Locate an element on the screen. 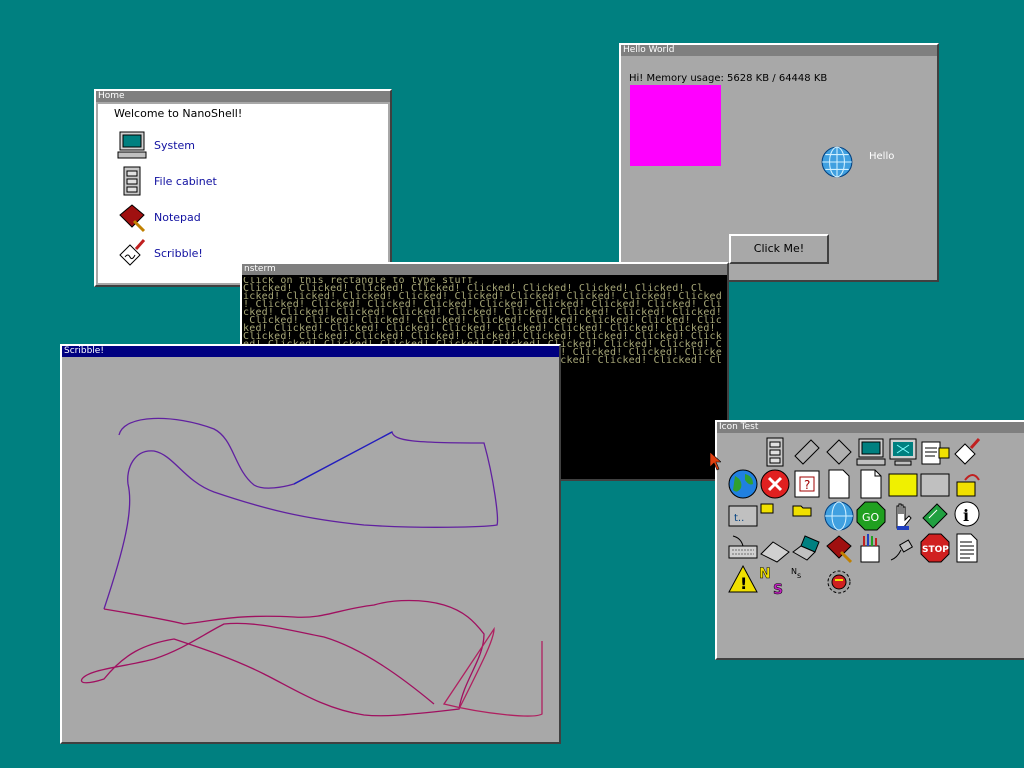  go-icon: GO is located at coordinates (871, 516).